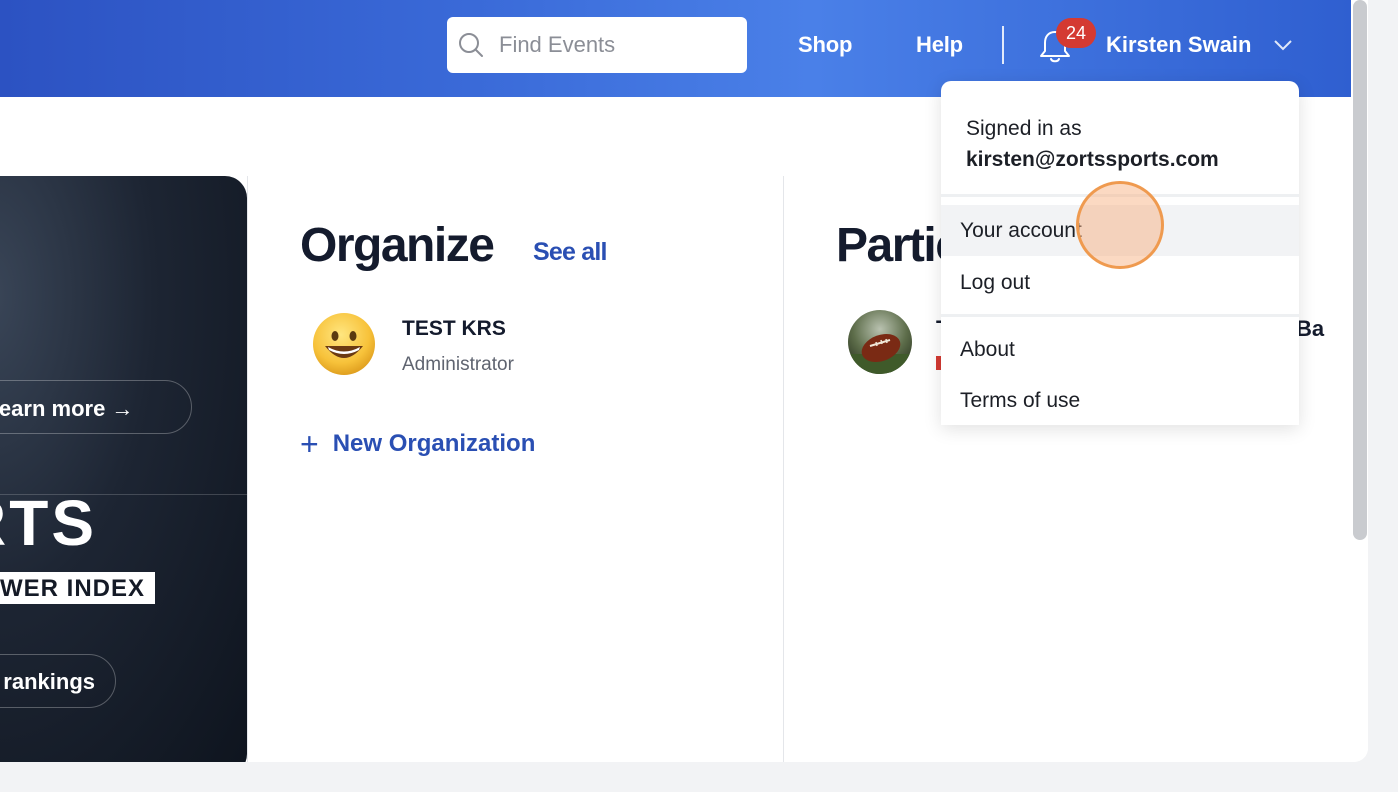 This screenshot has height=792, width=1398. I want to click on scrollbar-thumb, so click(1360, 270).